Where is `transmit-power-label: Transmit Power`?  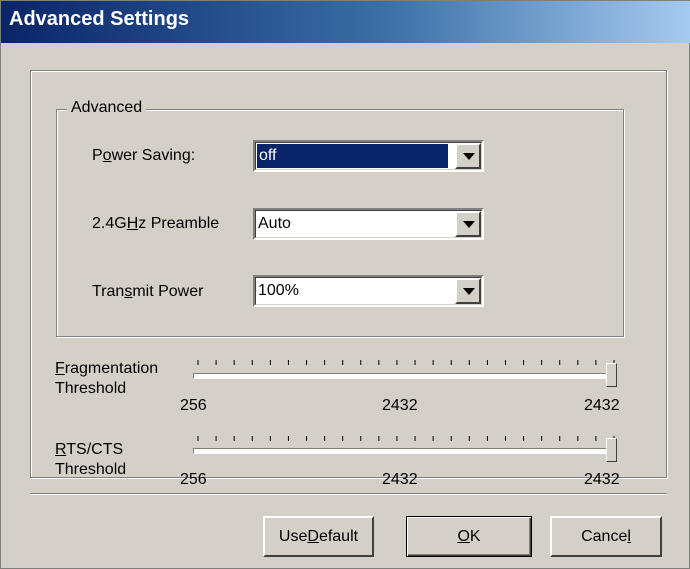
transmit-power-label: Transmit Power is located at coordinates (148, 291).